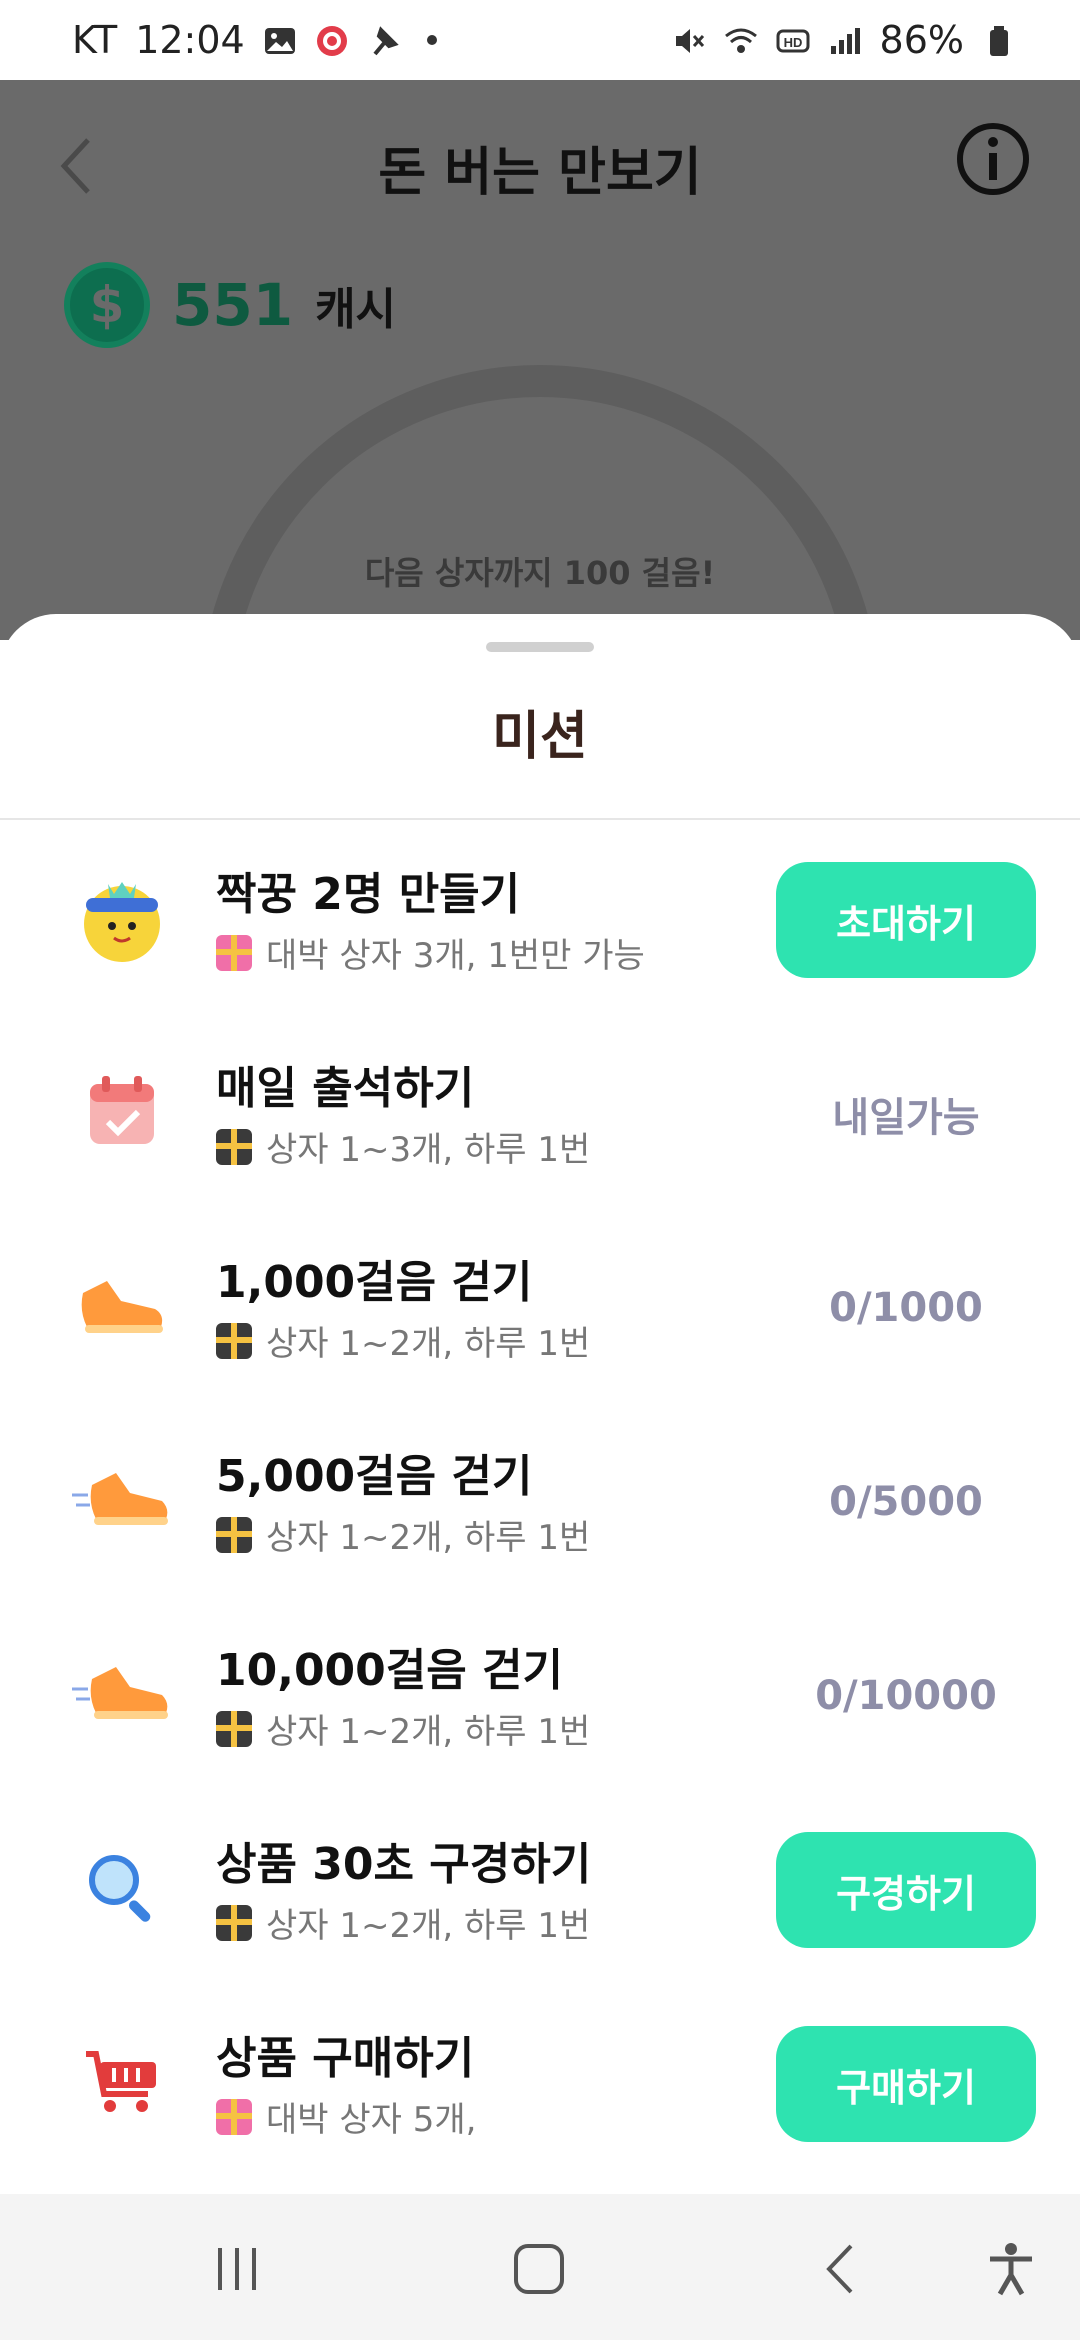  What do you see at coordinates (95, 40) in the screenshot?
I see `carrier-label: KT` at bounding box center [95, 40].